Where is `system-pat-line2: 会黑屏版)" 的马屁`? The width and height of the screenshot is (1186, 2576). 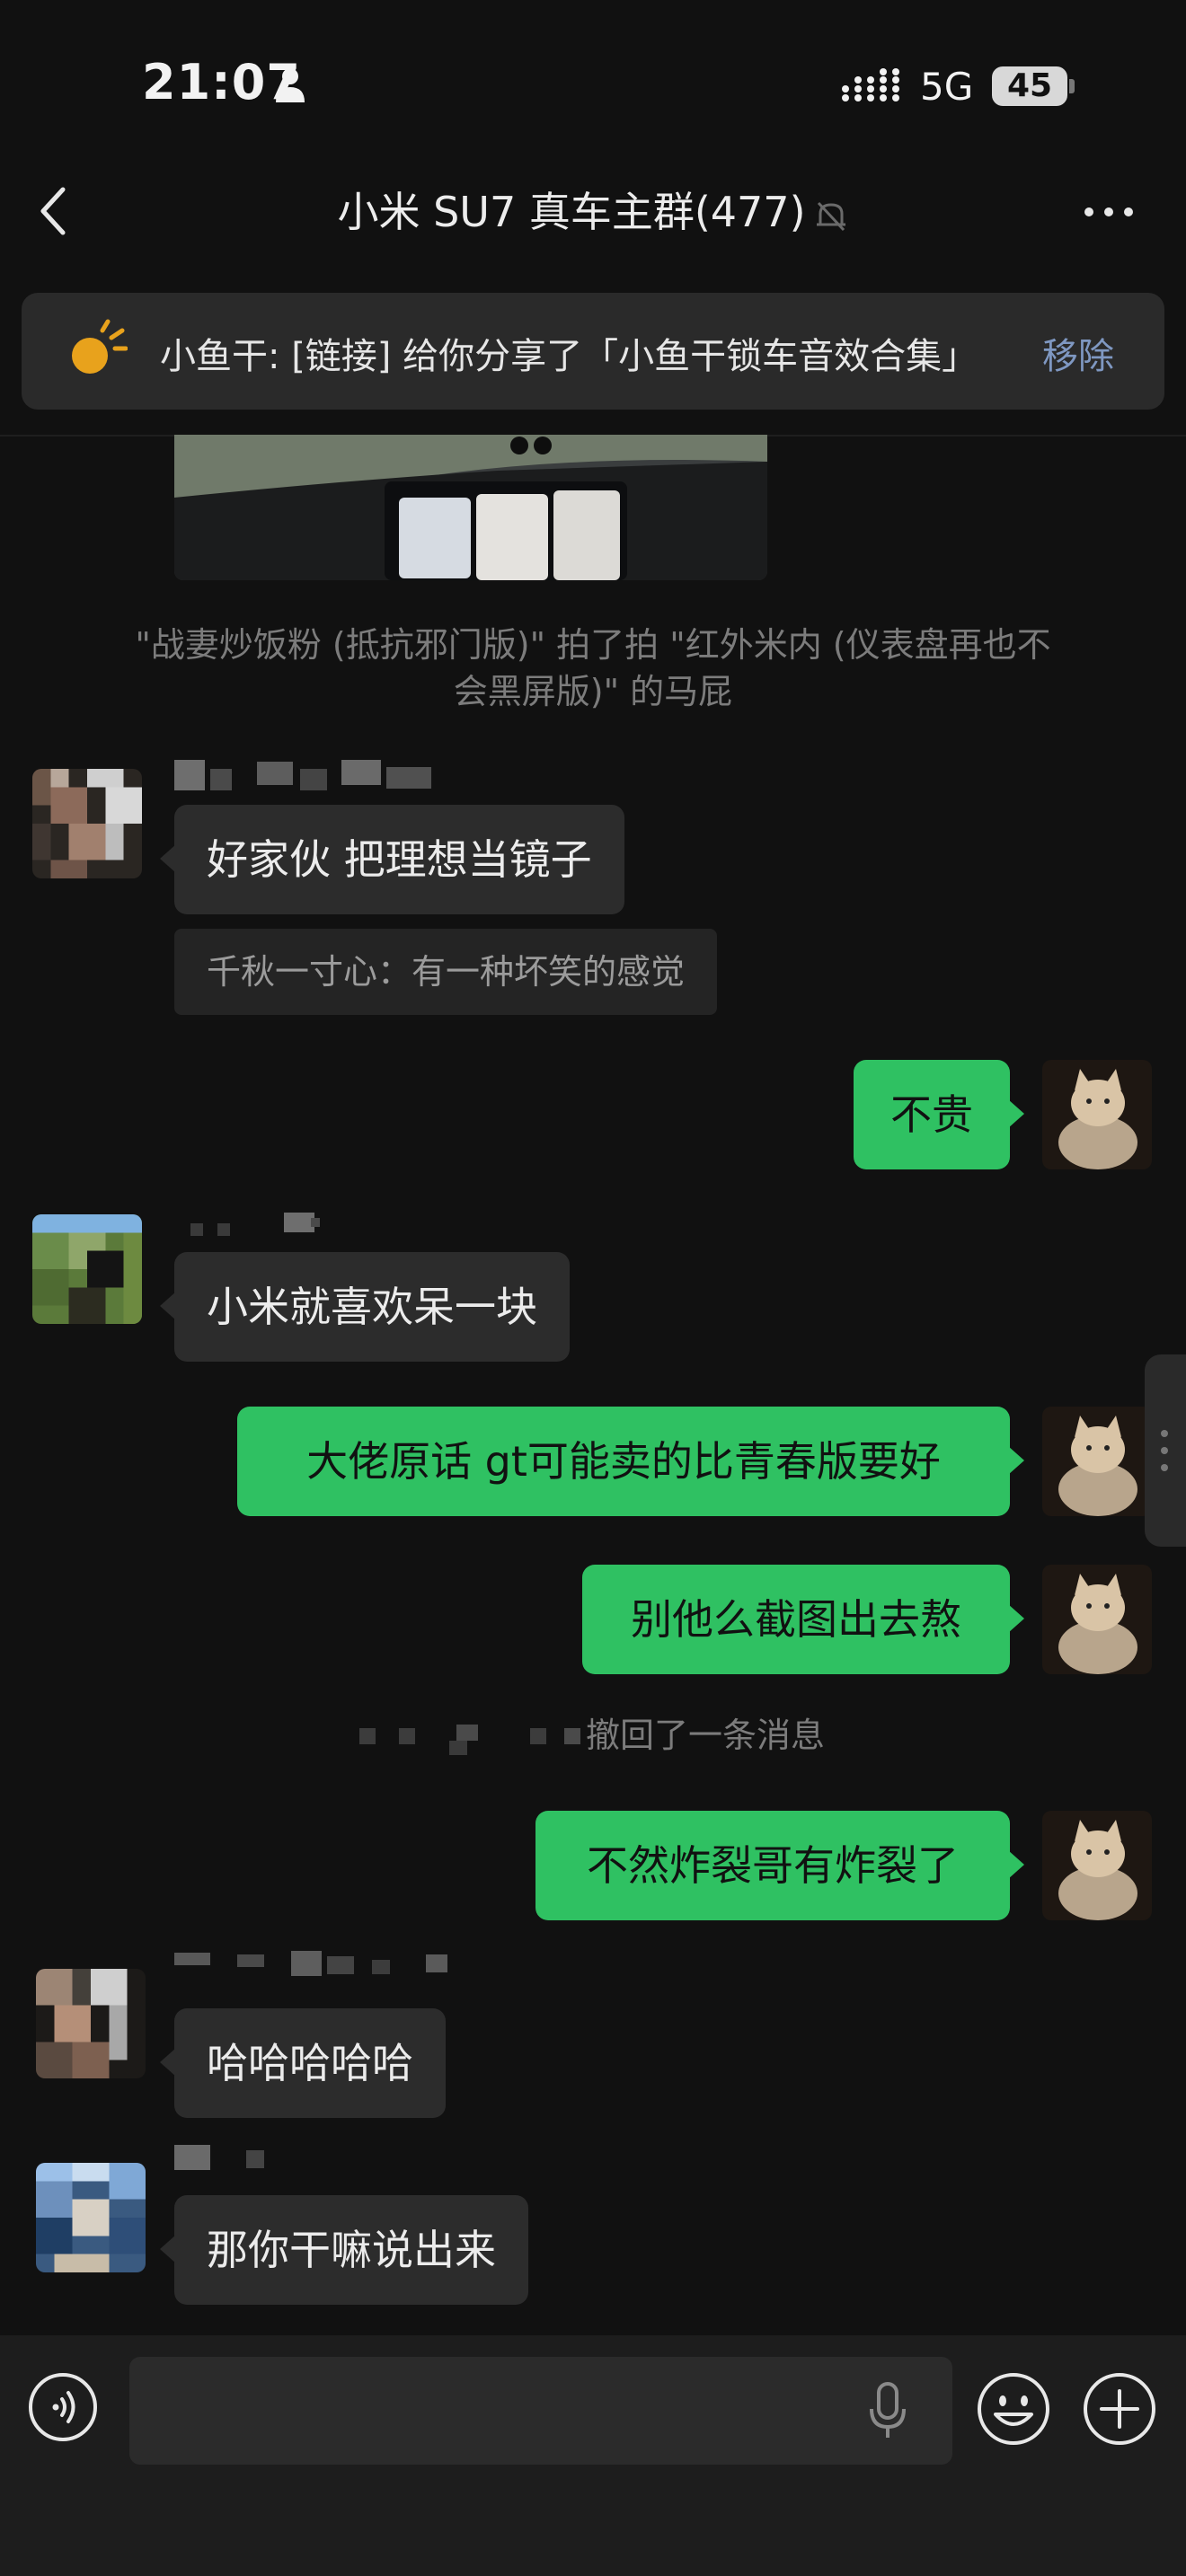 system-pat-line2: 会黑屏版)" 的马屁 is located at coordinates (593, 691).